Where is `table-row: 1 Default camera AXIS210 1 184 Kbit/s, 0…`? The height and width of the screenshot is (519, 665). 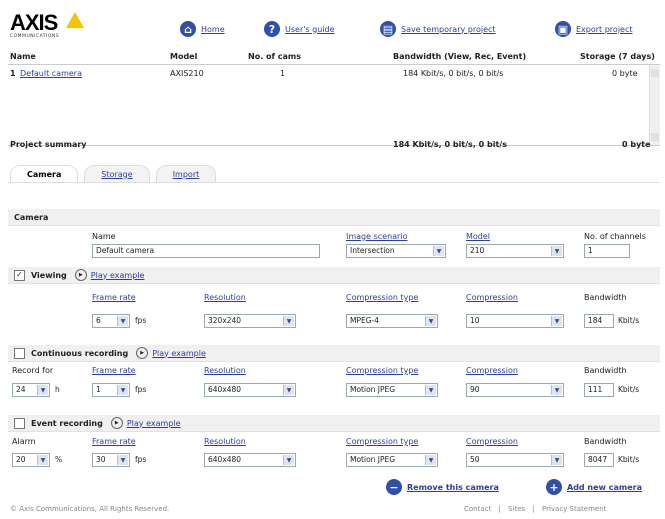
table-row: 1 Default camera AXIS210 1 184 Kbit/s, 0… is located at coordinates (328, 73).